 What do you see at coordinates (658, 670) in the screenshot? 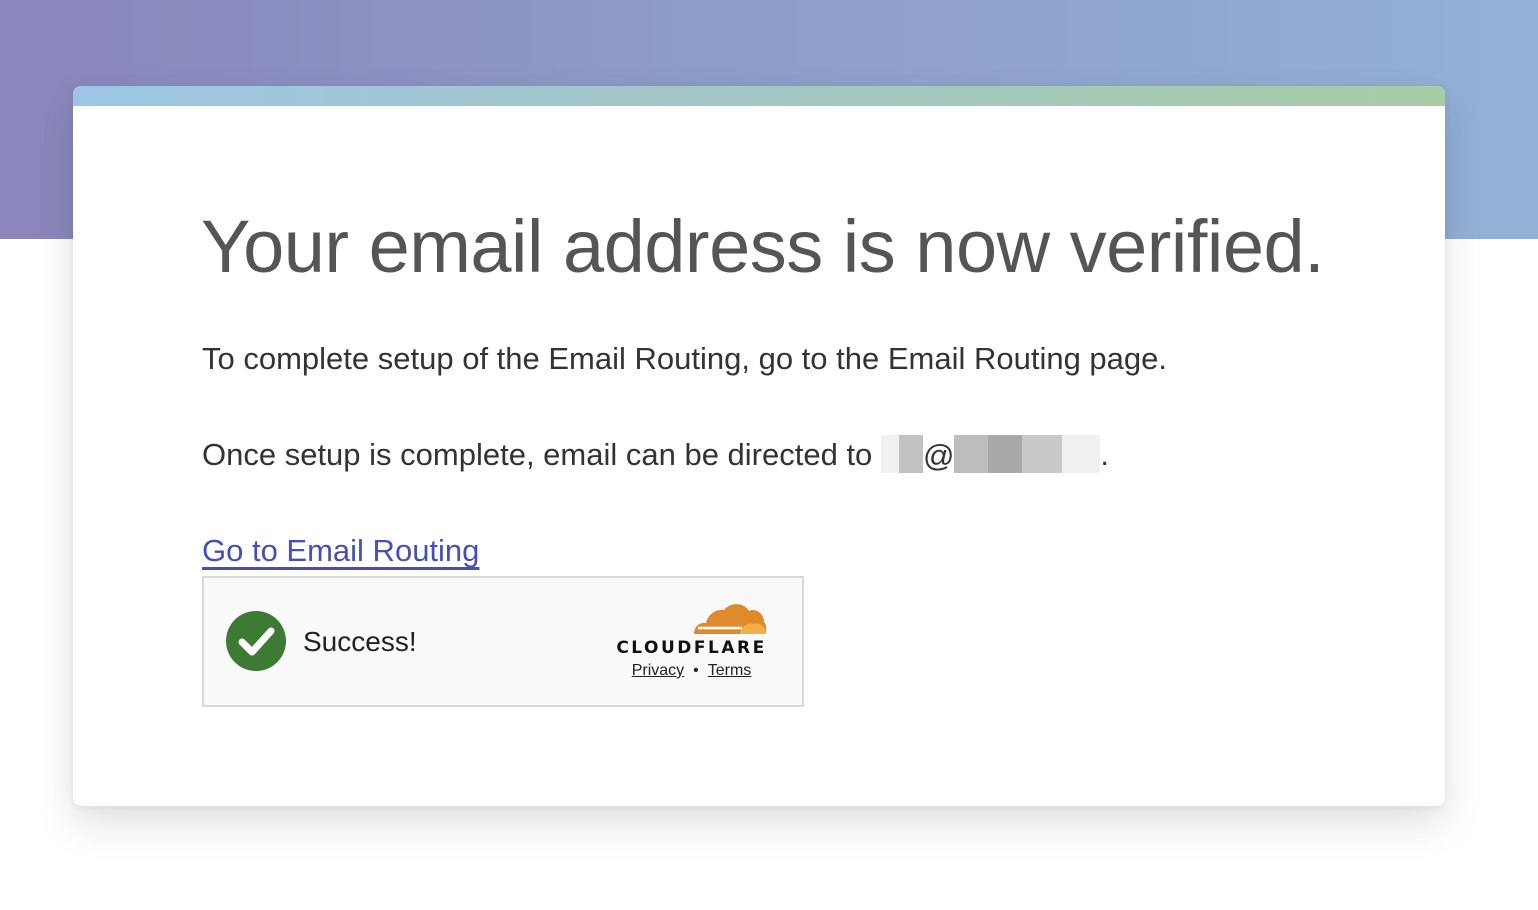
I see `privacy-link: Privacy` at bounding box center [658, 670].